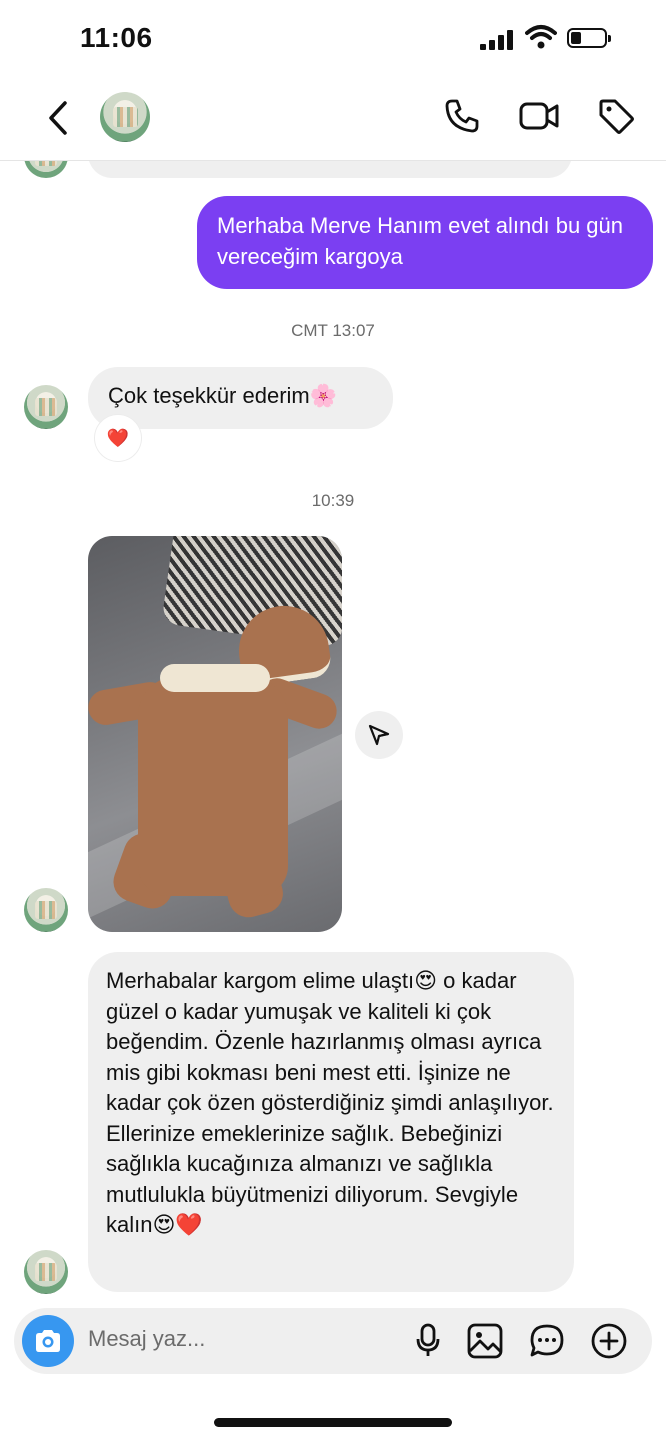 The width and height of the screenshot is (666, 1440). What do you see at coordinates (240, 398) in the screenshot?
I see `incoming-message: Çok teşekkür ederim🌸` at bounding box center [240, 398].